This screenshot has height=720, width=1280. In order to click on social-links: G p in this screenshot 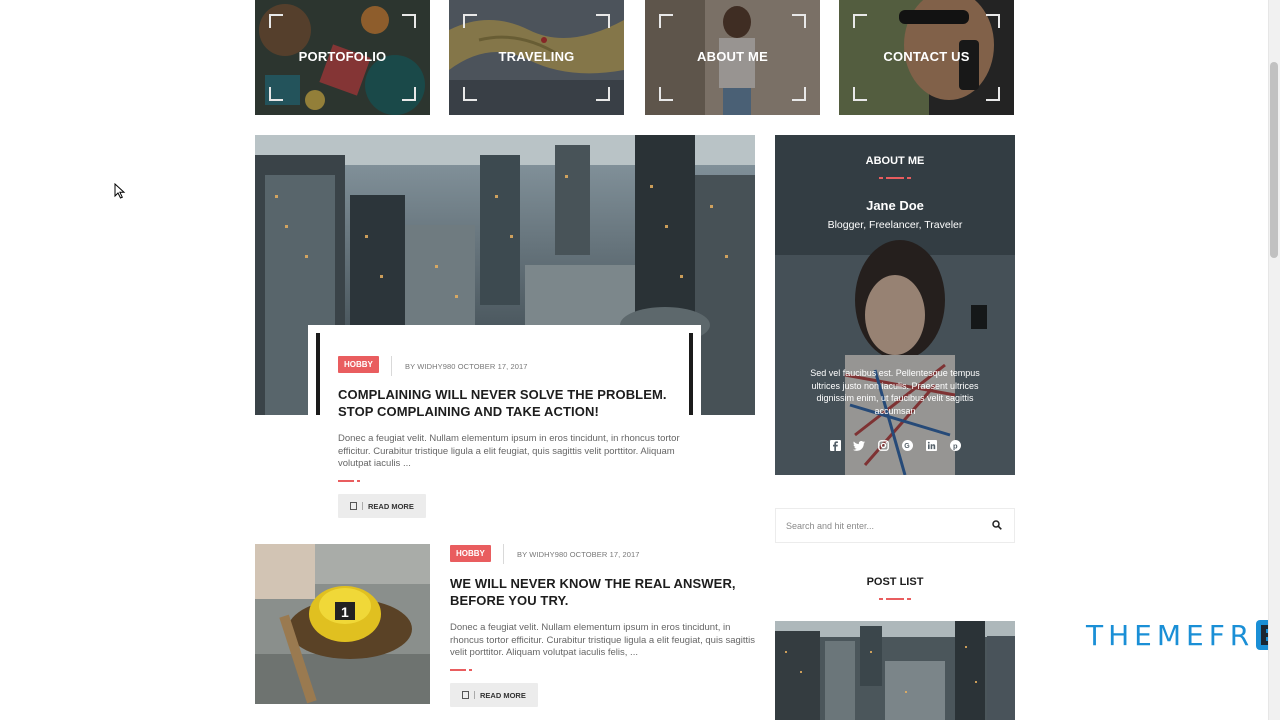, I will do `click(895, 445)`.